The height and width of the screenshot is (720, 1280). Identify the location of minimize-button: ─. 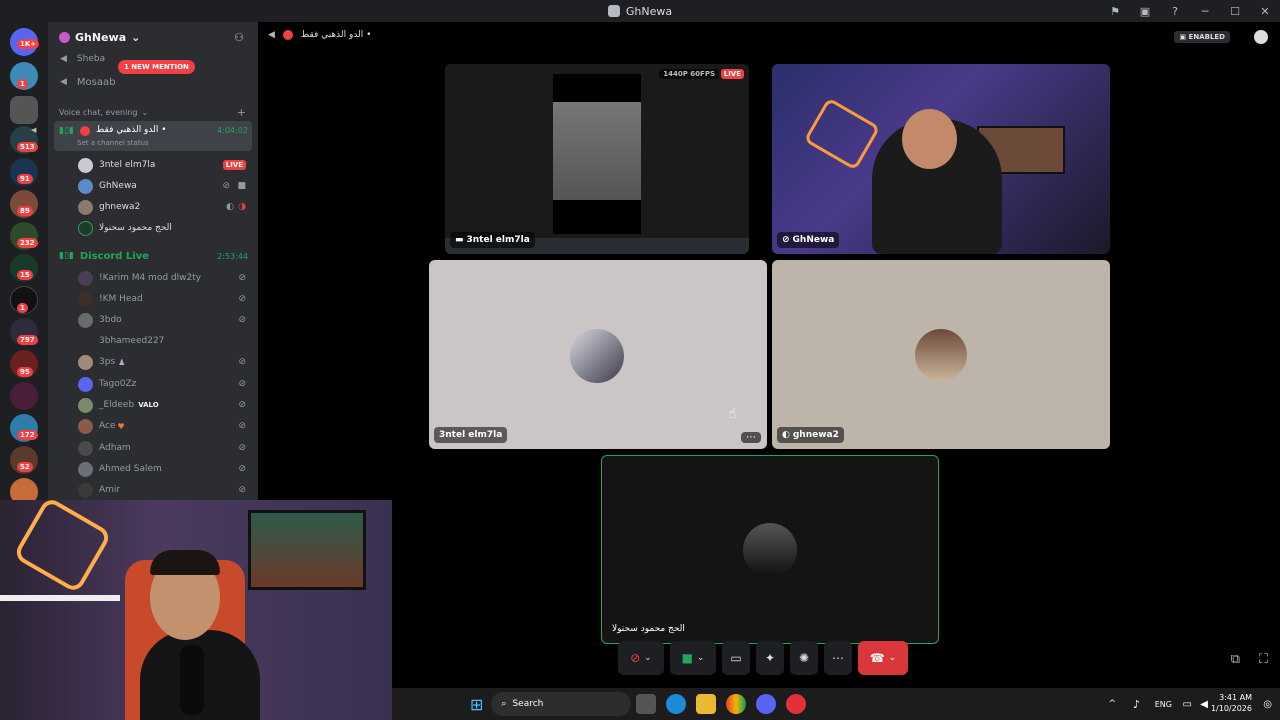
(1205, 11).